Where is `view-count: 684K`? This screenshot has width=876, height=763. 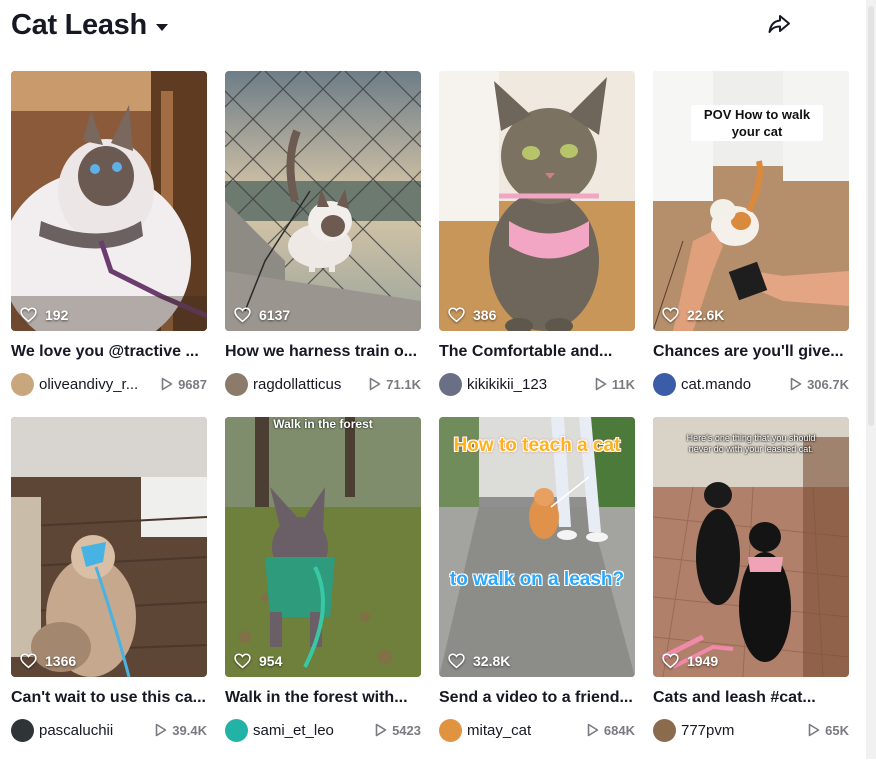
view-count: 684K is located at coordinates (611, 730).